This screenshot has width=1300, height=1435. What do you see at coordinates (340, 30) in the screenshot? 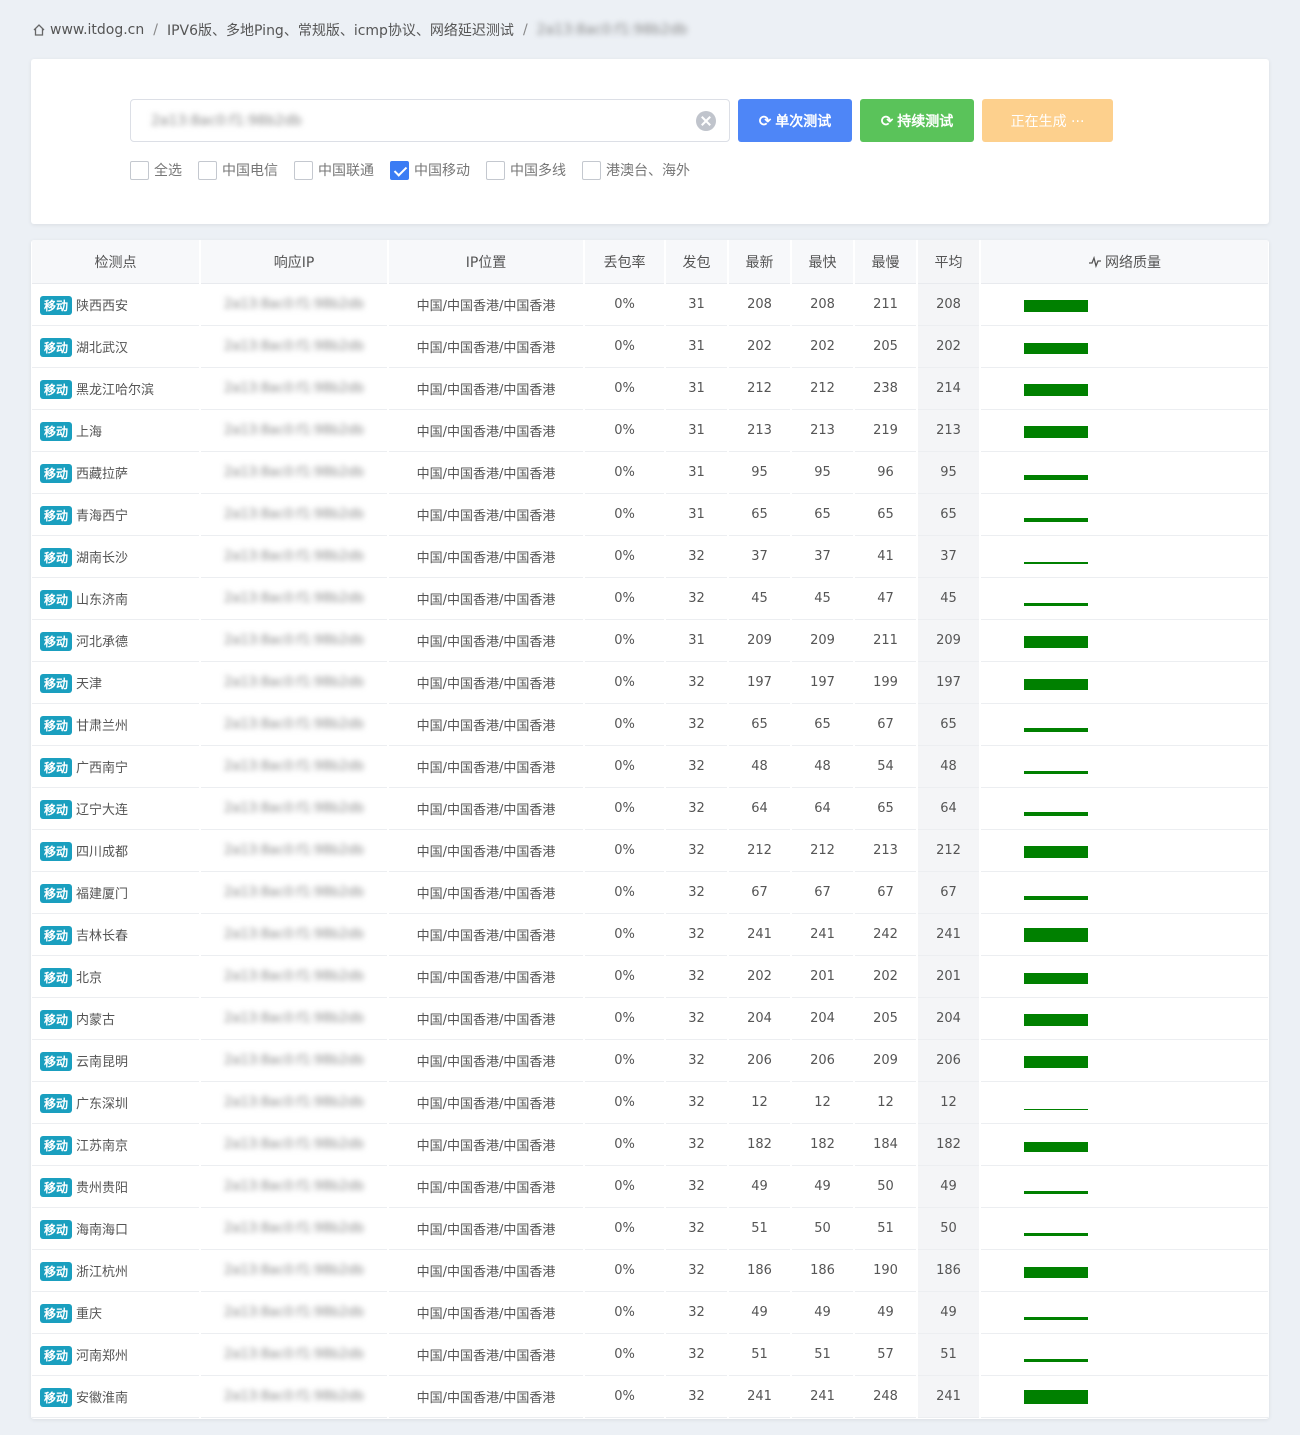
I see `breadcrumb-page: IPV6版、多地Ping、常规版、icmp协议、网络延迟测试` at bounding box center [340, 30].